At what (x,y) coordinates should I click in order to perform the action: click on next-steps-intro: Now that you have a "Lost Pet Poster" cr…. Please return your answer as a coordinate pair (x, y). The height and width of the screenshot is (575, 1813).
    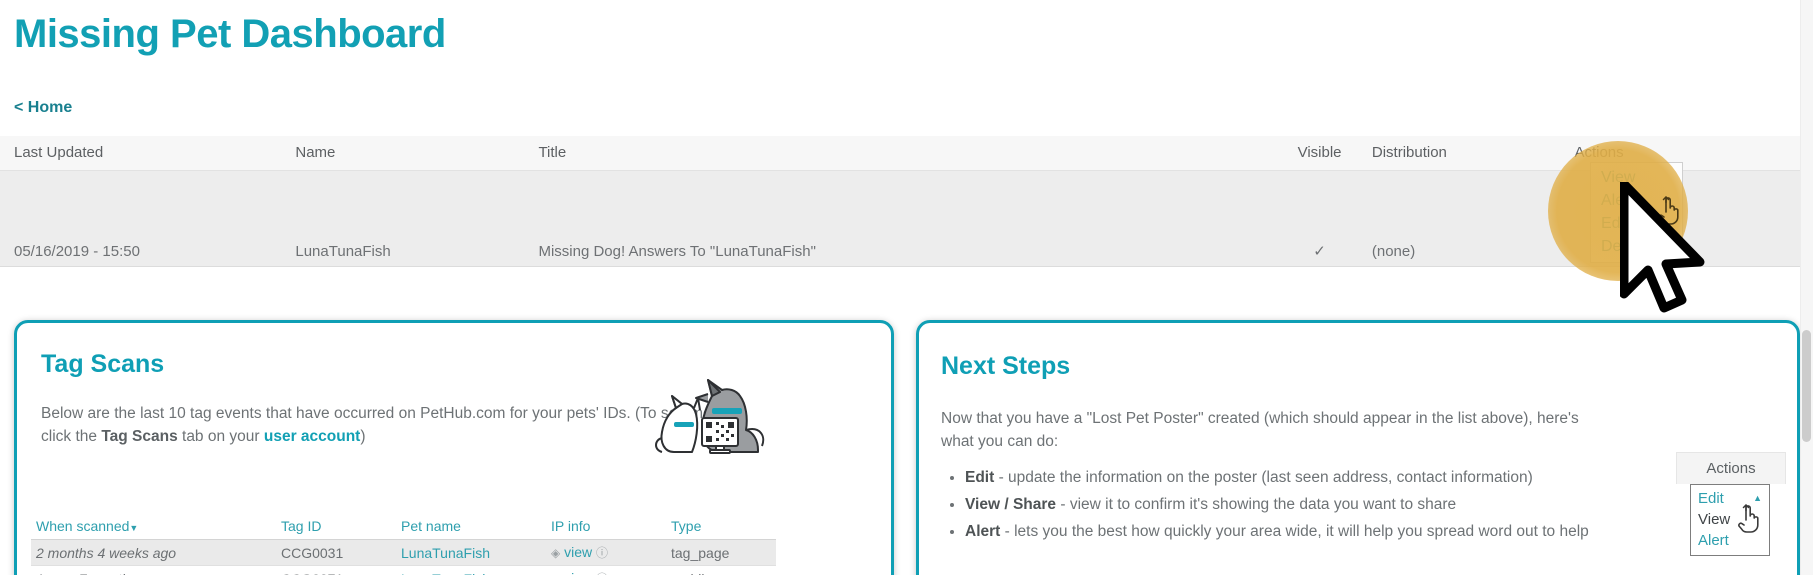
    Looking at the image, I should click on (1311, 430).